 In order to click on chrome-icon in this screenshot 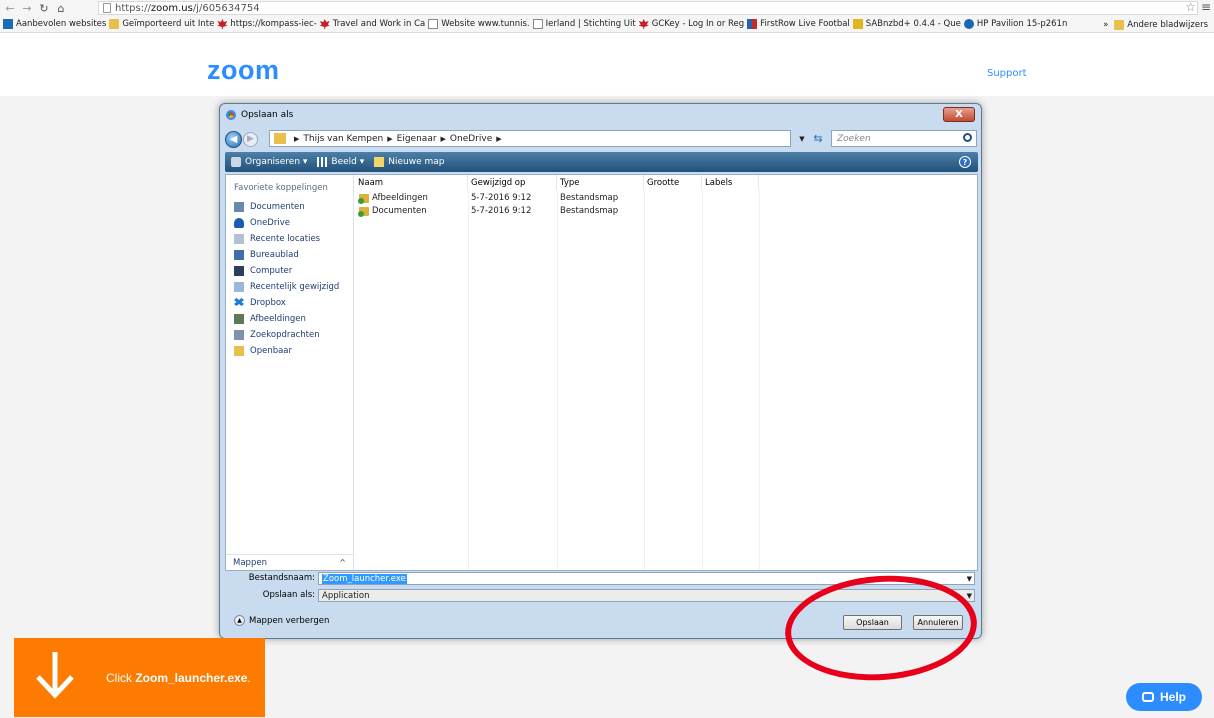, I will do `click(231, 115)`.